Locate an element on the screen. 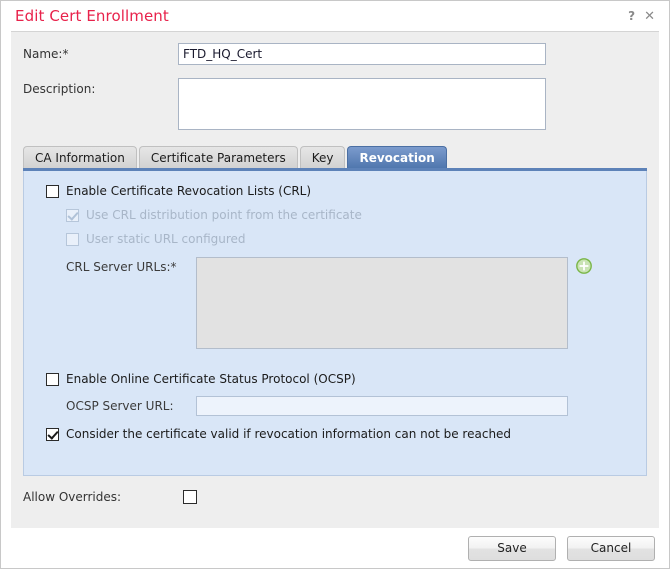 The height and width of the screenshot is (571, 672). save-button: Save is located at coordinates (512, 548).